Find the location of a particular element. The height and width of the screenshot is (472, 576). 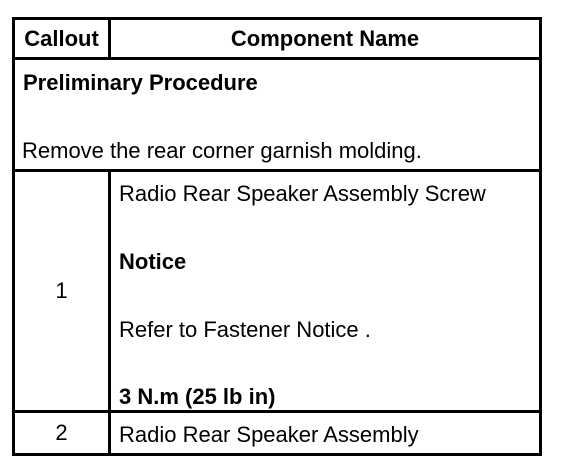

callout-cell: 2 is located at coordinates (63, 433).